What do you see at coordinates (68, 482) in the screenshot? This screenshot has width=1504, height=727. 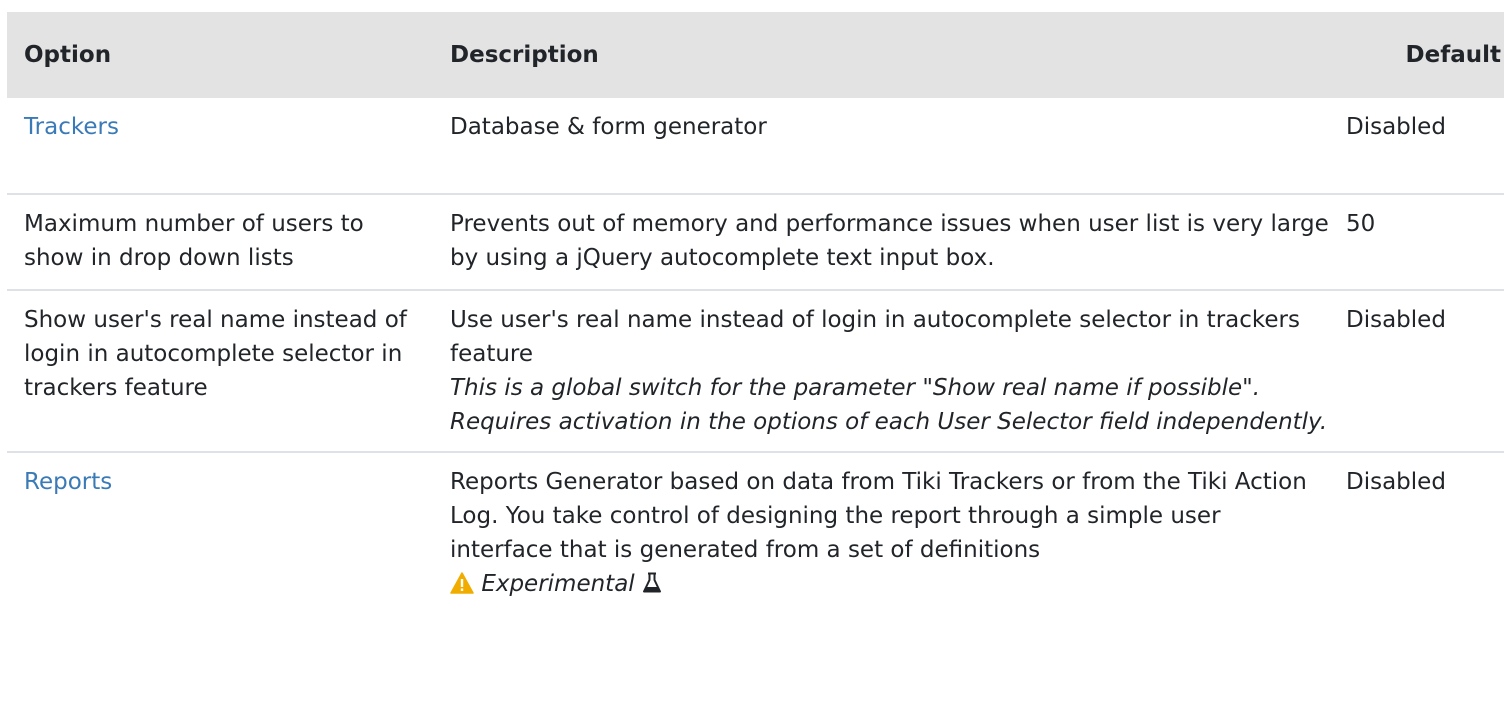 I see `option-link-reports: Reports` at bounding box center [68, 482].